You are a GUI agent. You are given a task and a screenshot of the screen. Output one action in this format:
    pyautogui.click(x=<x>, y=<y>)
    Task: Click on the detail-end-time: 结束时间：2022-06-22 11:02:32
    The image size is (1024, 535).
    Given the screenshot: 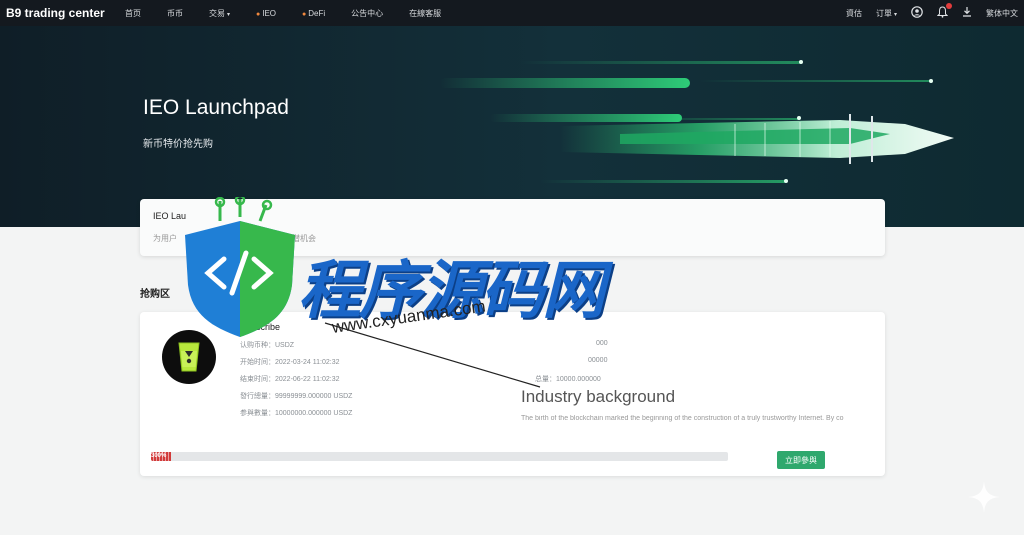 What is the action you would take?
    pyautogui.click(x=290, y=379)
    